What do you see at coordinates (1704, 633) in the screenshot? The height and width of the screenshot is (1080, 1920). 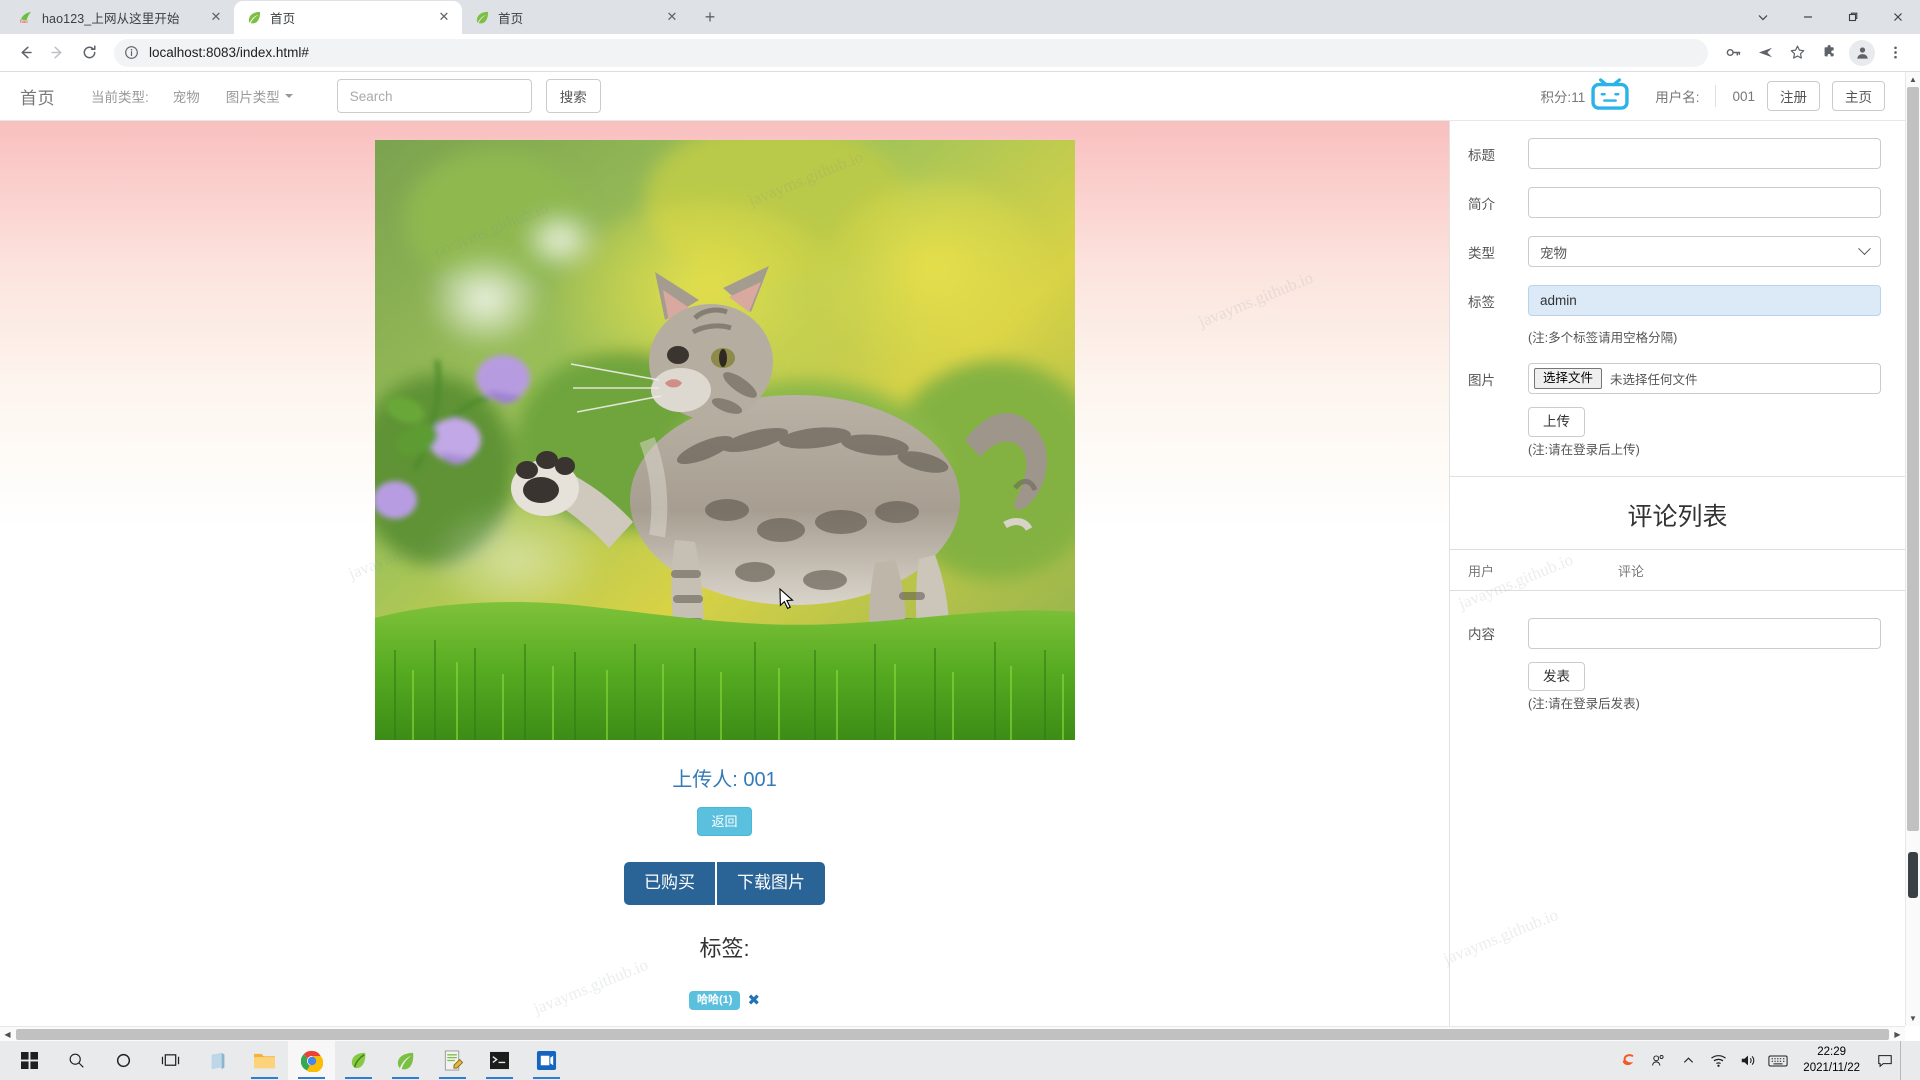 I see `comment-content-input` at bounding box center [1704, 633].